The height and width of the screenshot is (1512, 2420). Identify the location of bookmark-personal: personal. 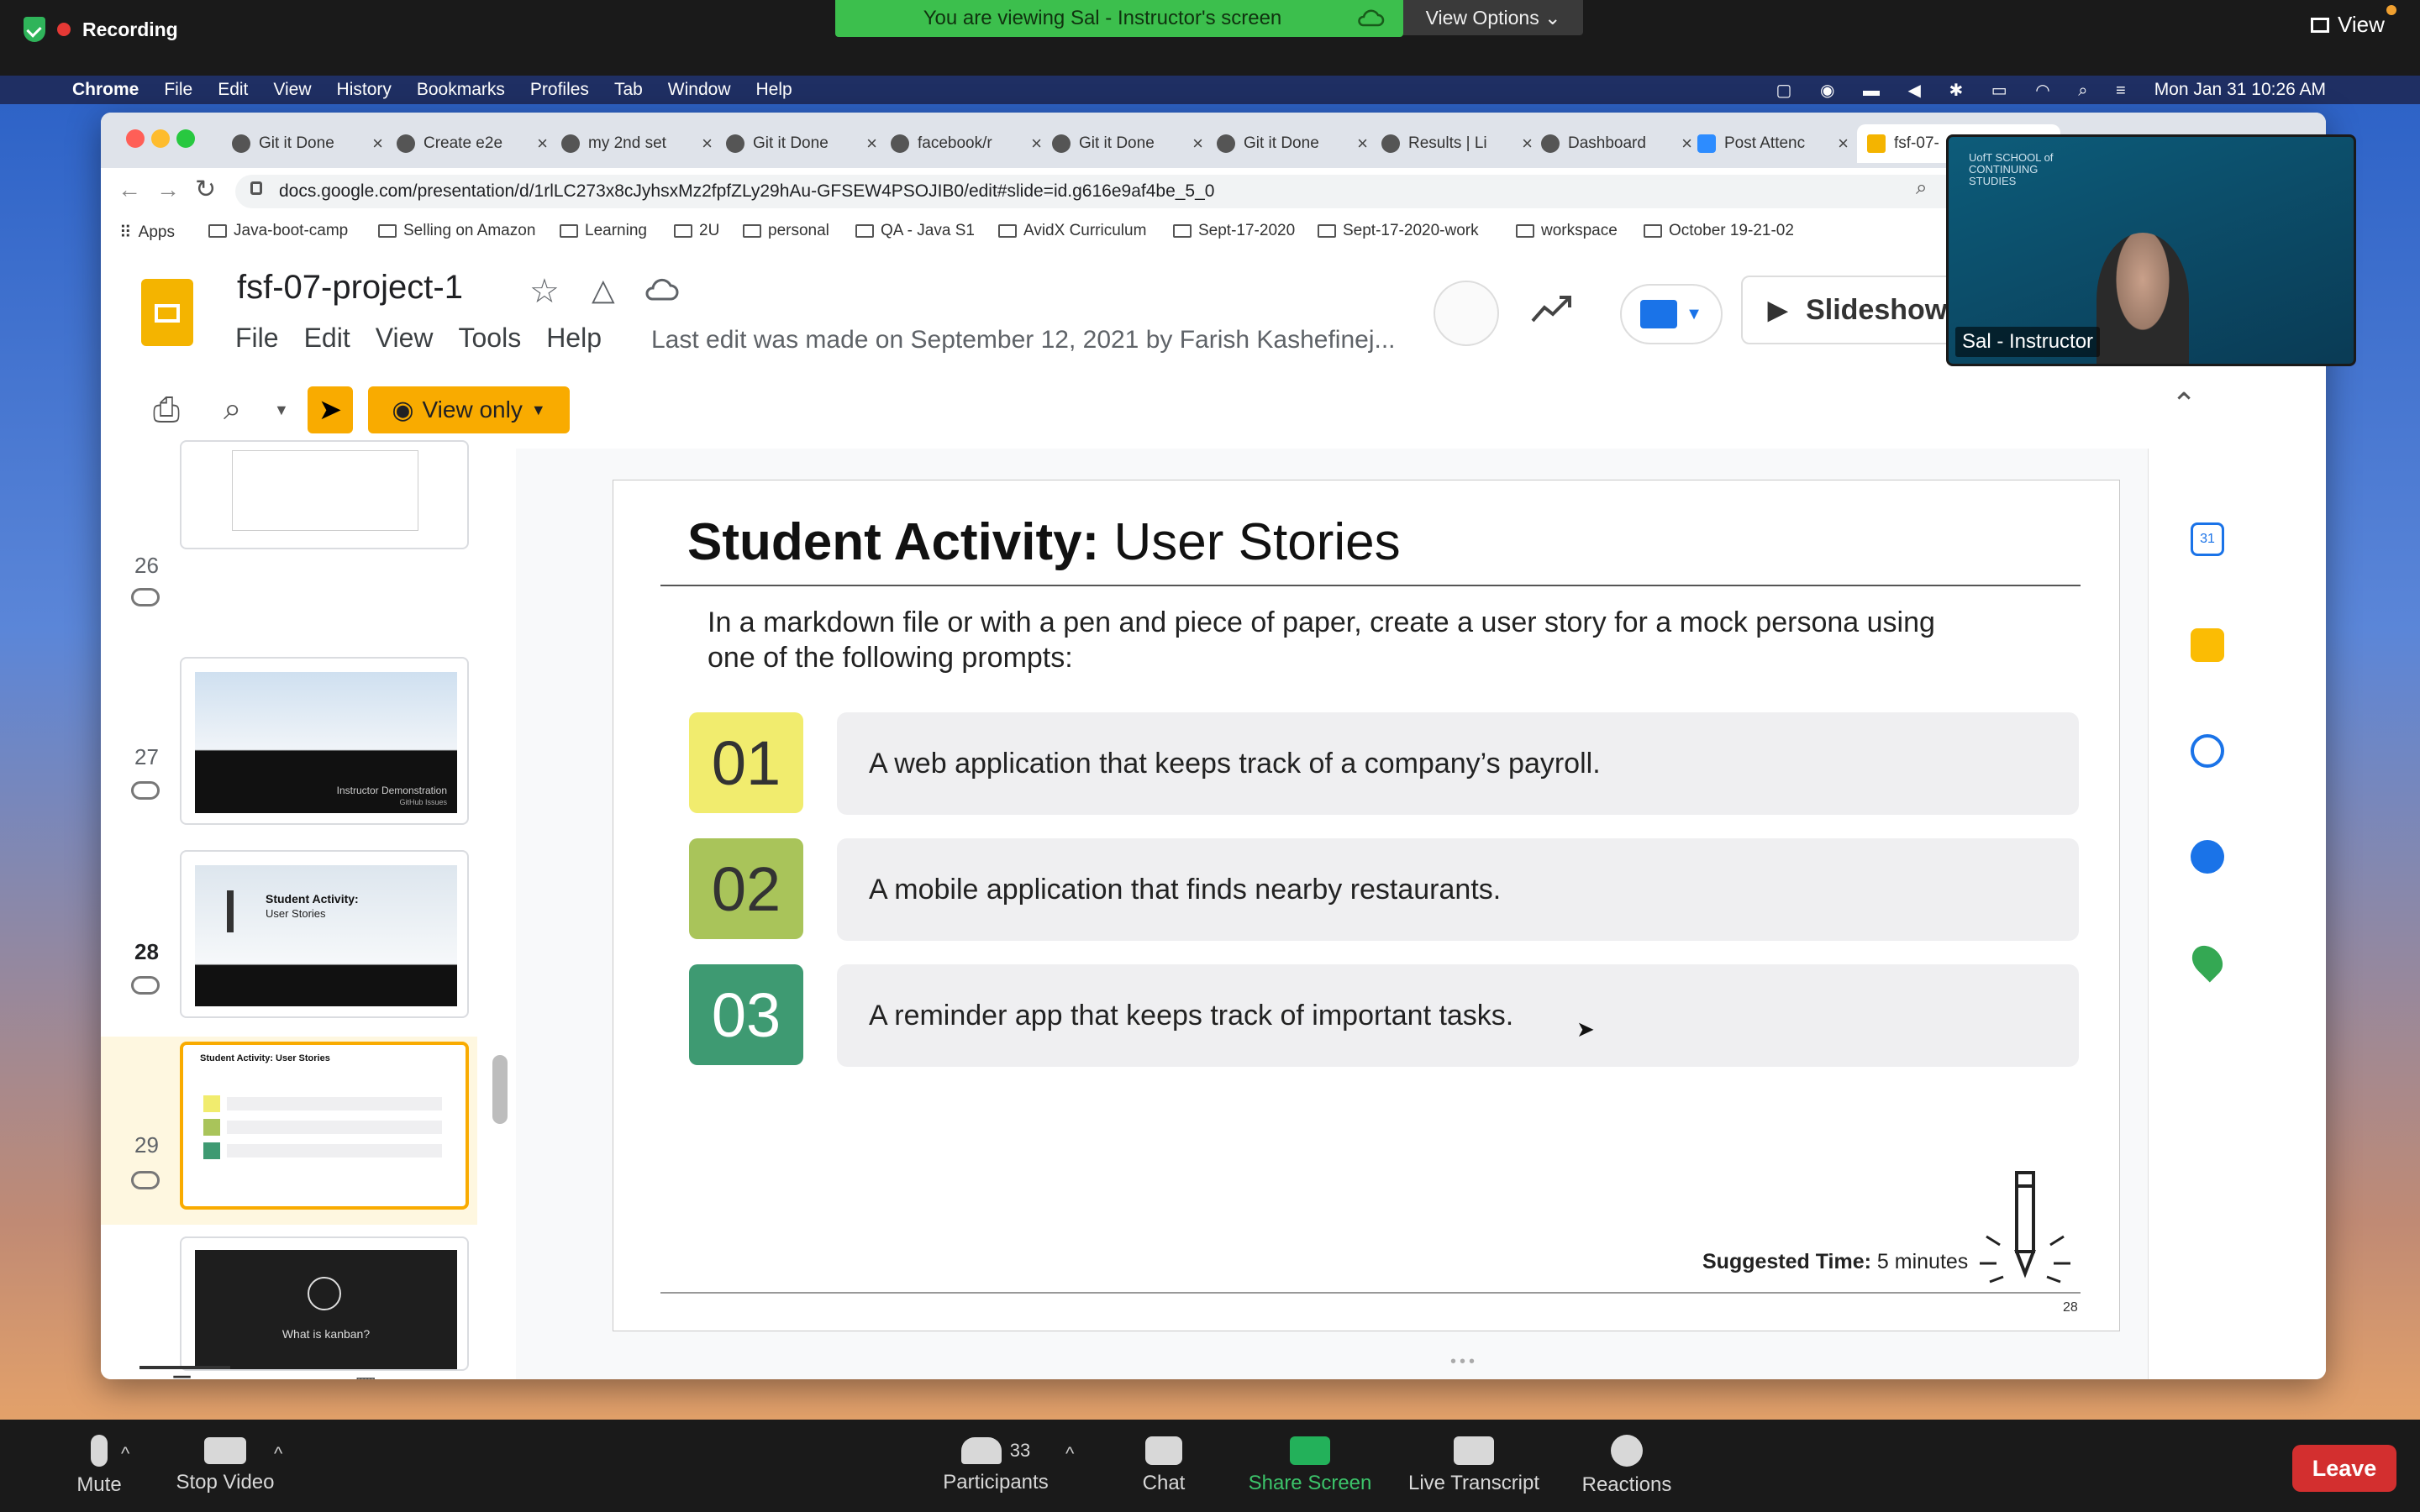
(786, 231).